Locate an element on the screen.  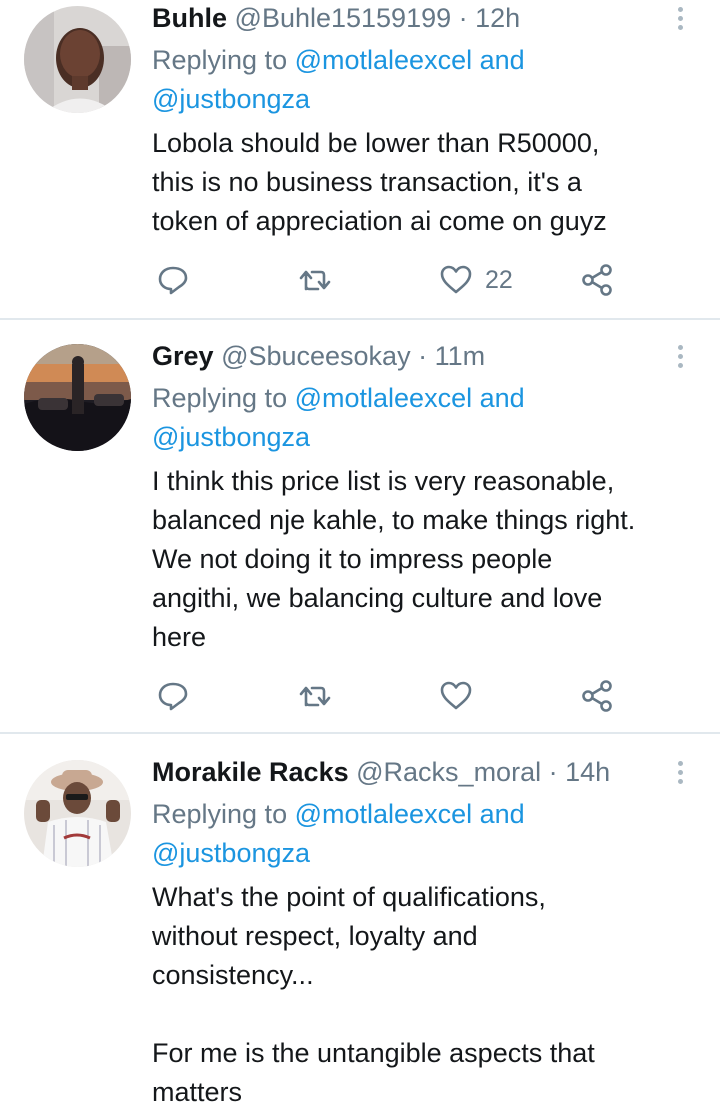
tweet-header: Grey @Sbuceesokay · 11m is located at coordinates (318, 356).